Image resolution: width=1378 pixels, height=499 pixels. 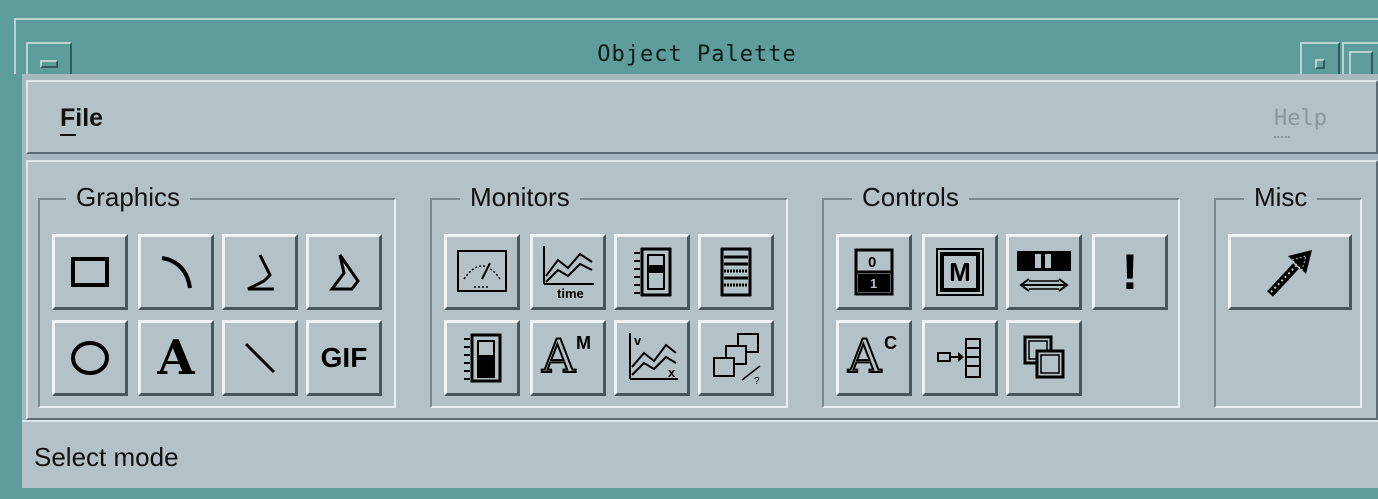 I want to click on oval-tool-button, so click(x=90, y=358).